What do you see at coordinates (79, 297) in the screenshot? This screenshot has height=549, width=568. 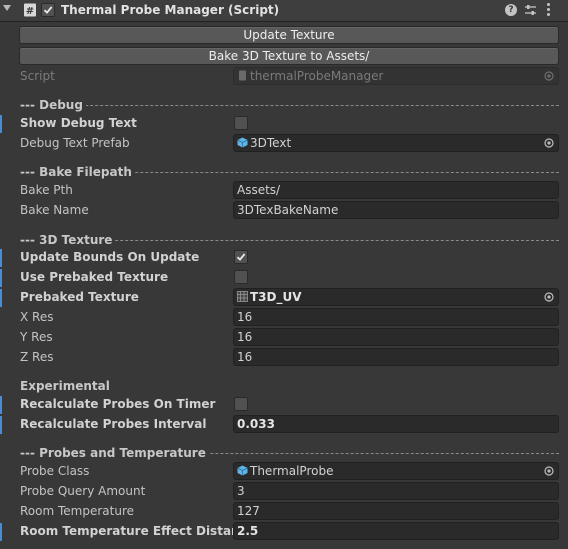 I see `prebaked-texture-label: Prebaked Texture` at bounding box center [79, 297].